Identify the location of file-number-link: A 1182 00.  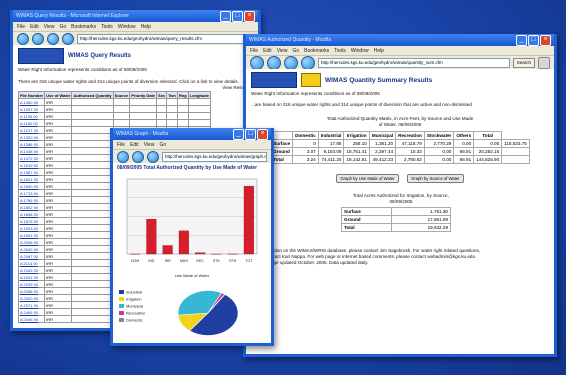
(31, 123).